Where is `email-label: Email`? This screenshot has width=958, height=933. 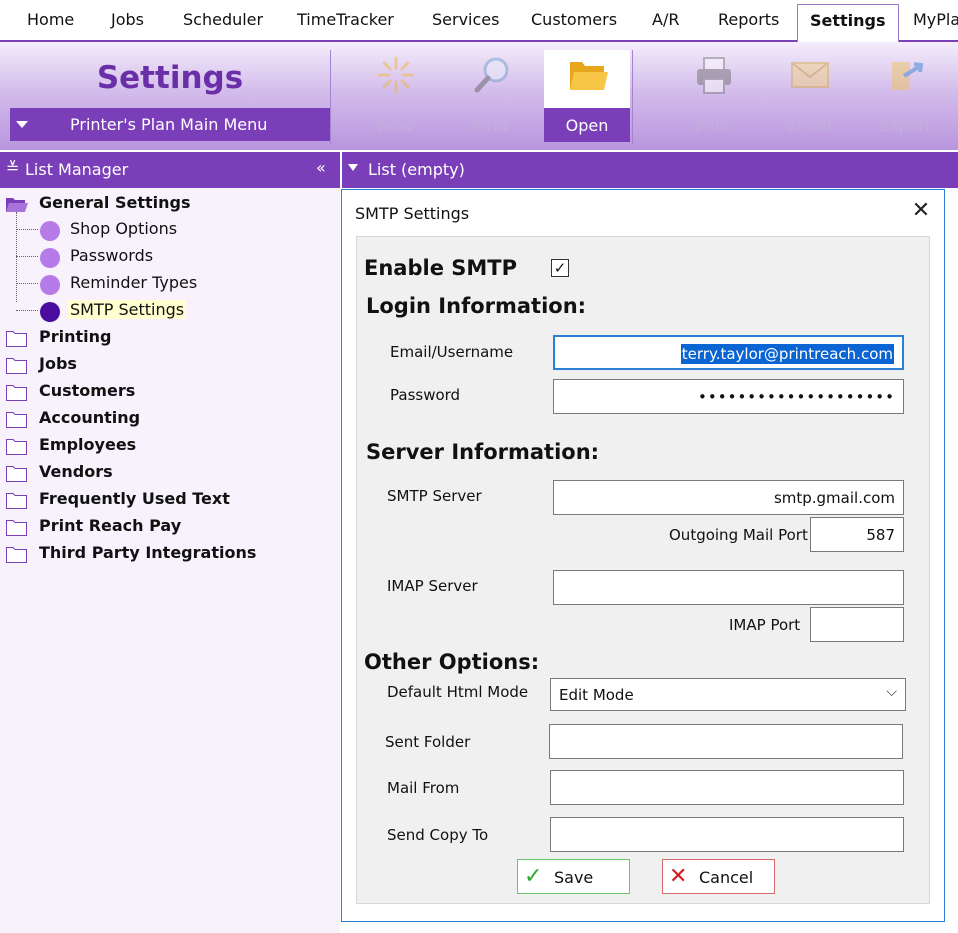
email-label: Email is located at coordinates (809, 125).